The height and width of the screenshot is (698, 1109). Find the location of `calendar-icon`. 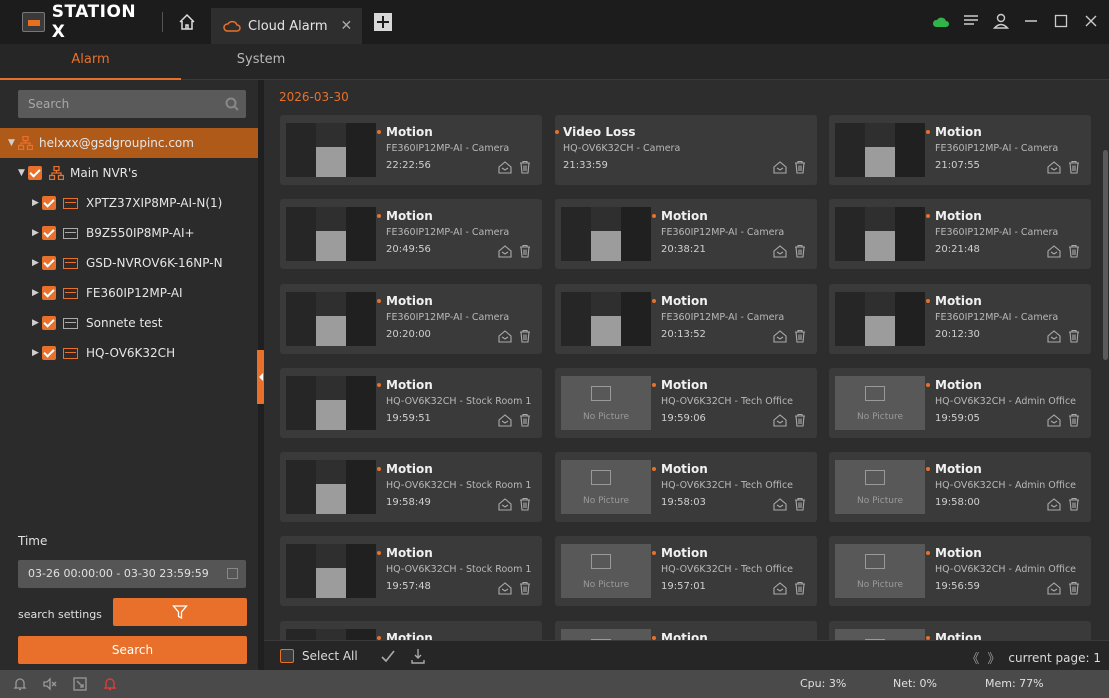

calendar-icon is located at coordinates (232, 573).